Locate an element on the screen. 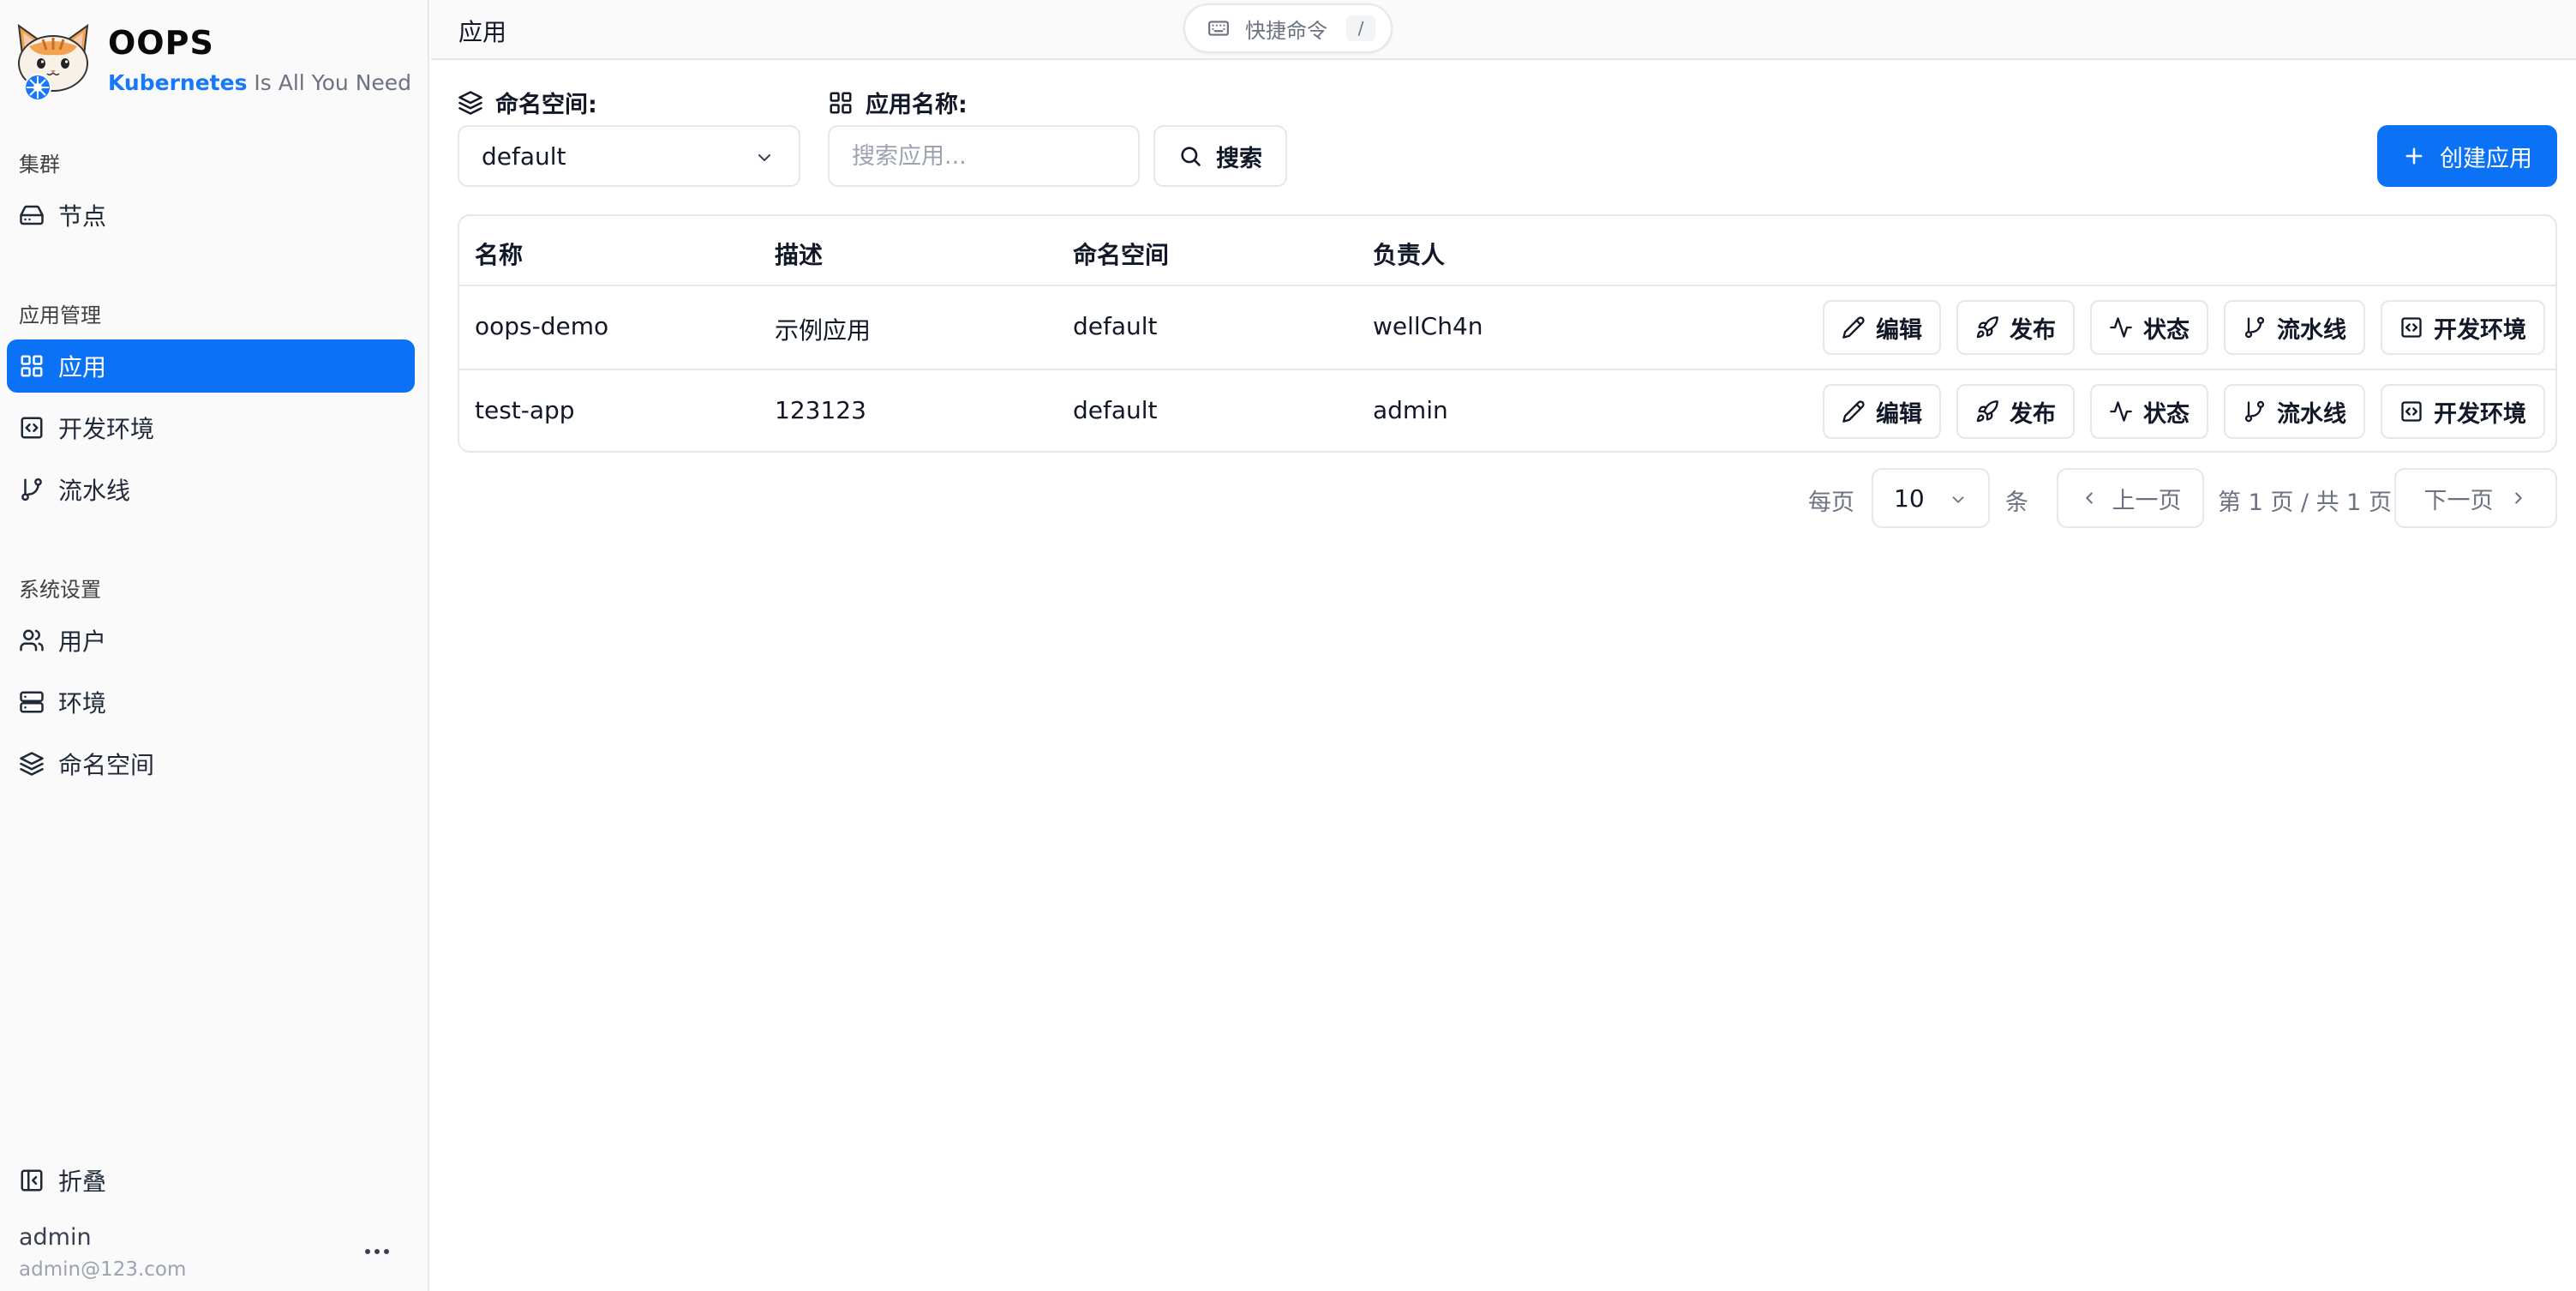 This screenshot has width=2576, height=1291. group-label-system-settings: 系统设置 is located at coordinates (60, 590).